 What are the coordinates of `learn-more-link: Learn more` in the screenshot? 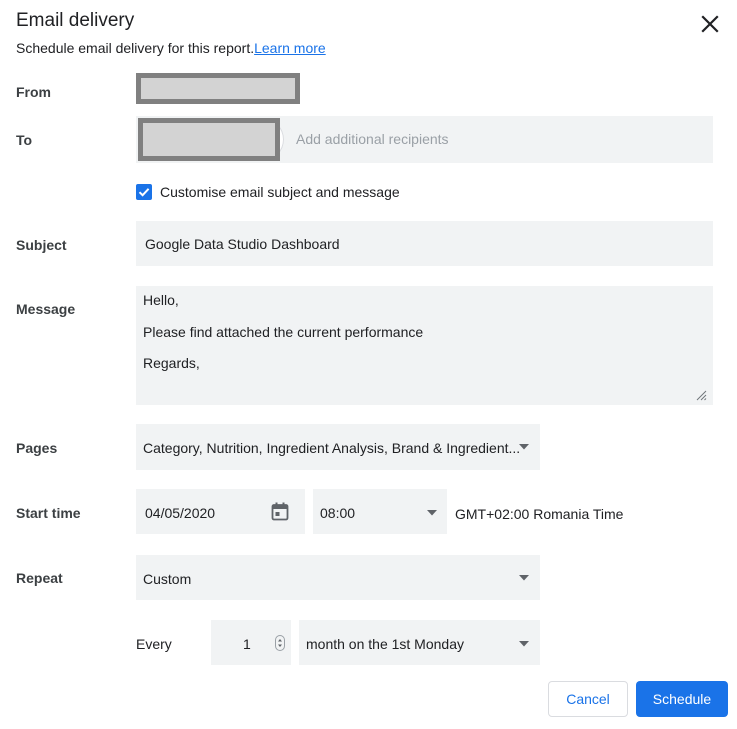 It's located at (290, 48).